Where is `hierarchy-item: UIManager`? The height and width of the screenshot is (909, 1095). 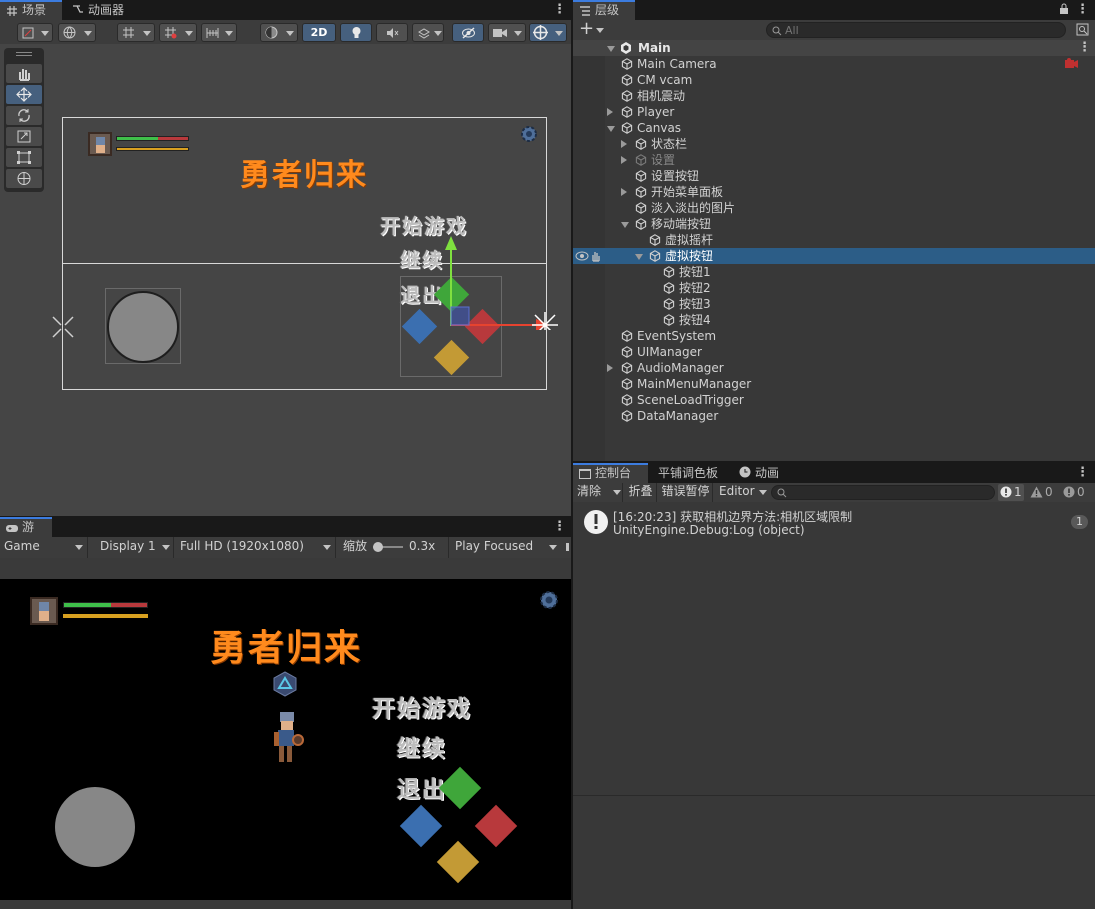
hierarchy-item: UIManager is located at coordinates (834, 352).